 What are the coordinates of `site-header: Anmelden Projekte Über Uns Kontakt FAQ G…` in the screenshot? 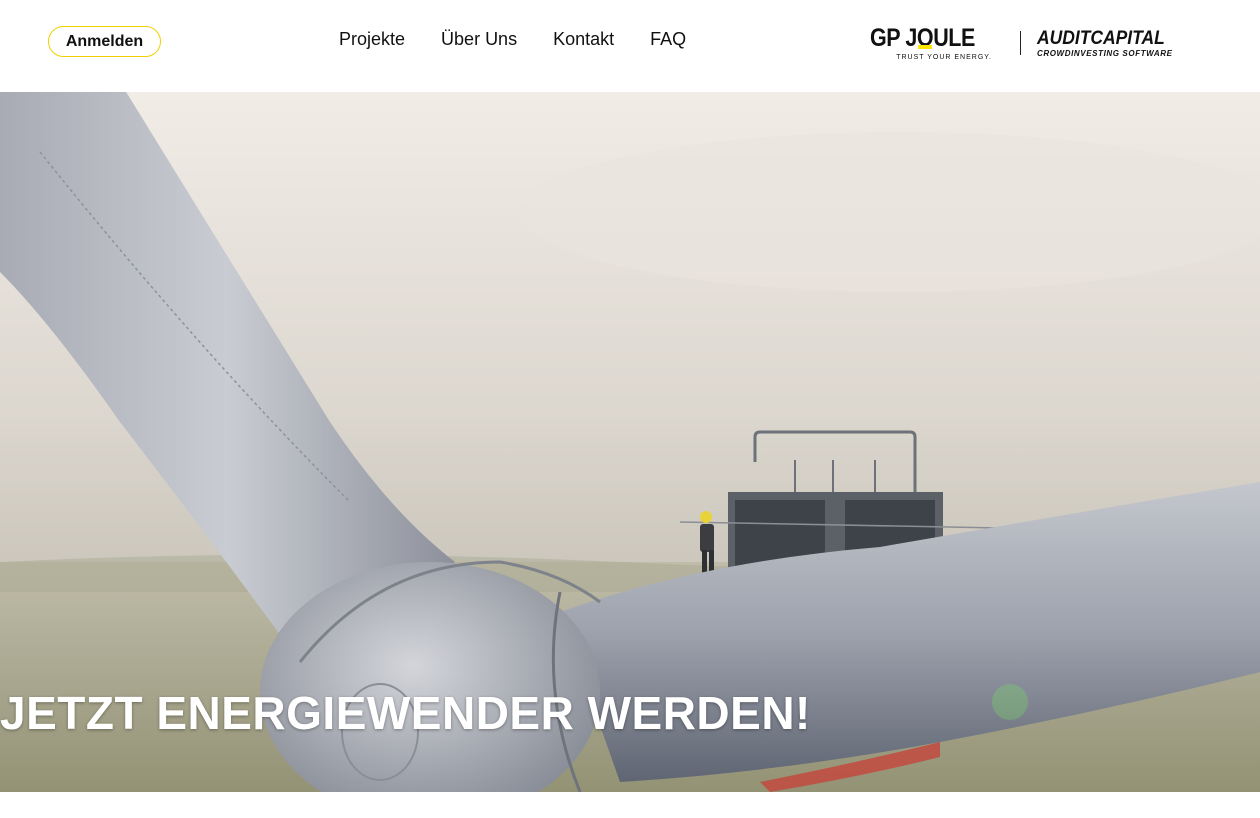 It's located at (630, 46).